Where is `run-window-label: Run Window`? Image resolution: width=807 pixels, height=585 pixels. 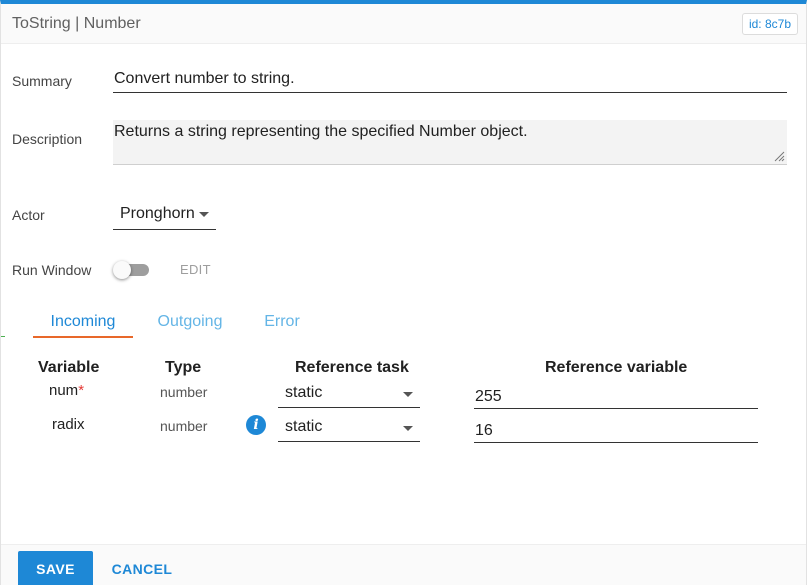 run-window-label: Run Window is located at coordinates (52, 270).